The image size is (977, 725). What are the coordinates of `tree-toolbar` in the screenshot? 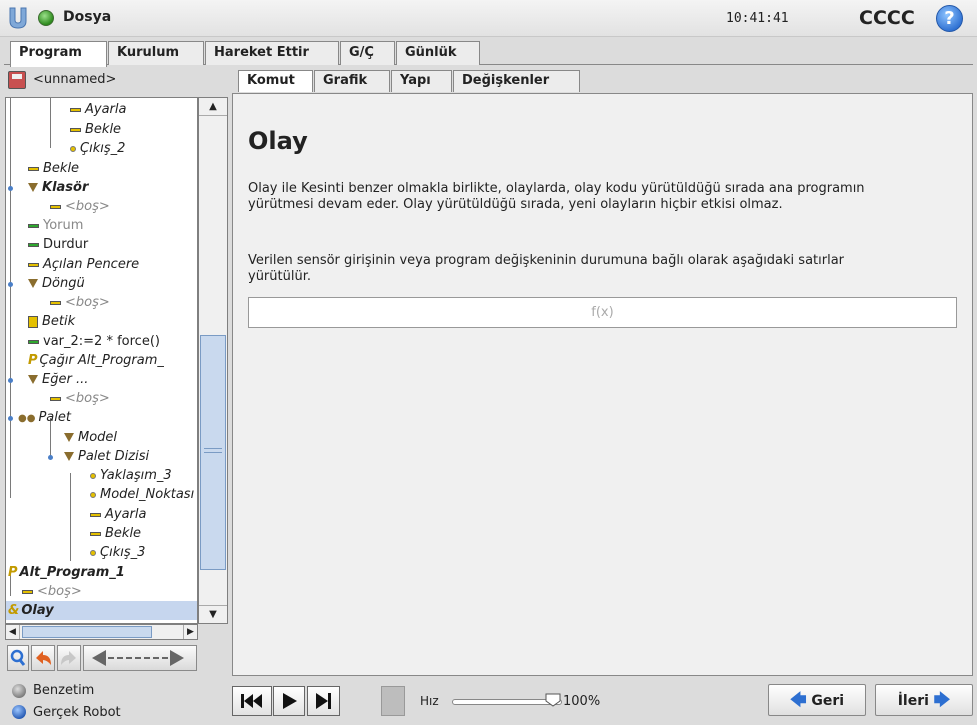 It's located at (102, 658).